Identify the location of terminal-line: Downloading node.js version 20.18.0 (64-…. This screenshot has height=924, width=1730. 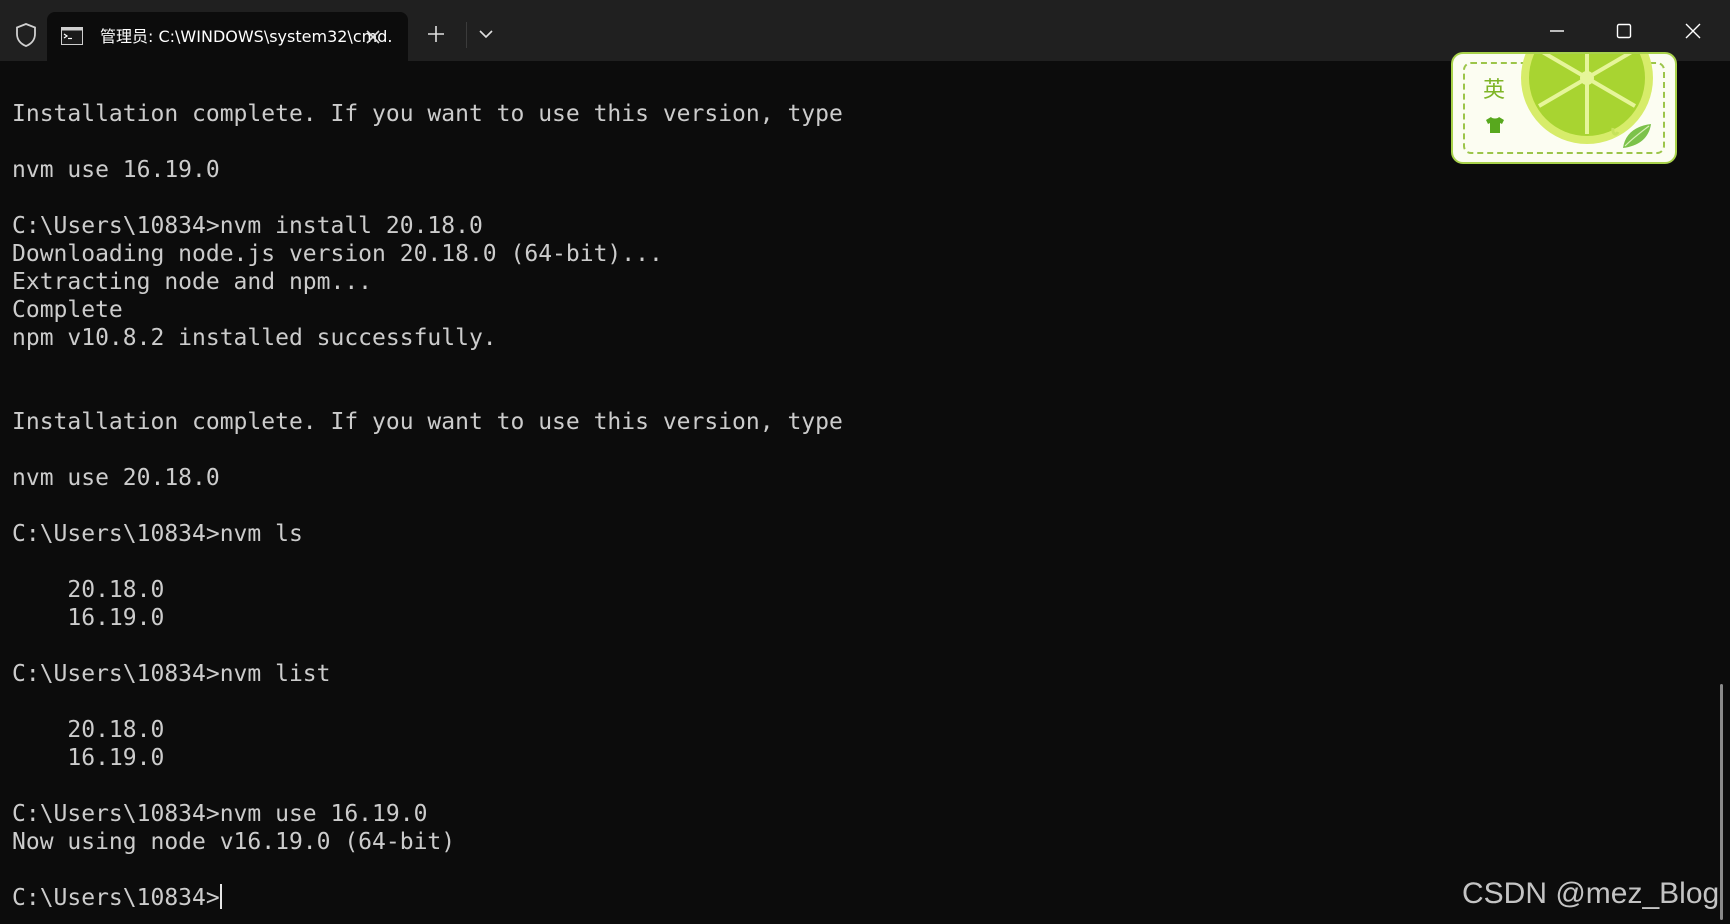
(337, 254).